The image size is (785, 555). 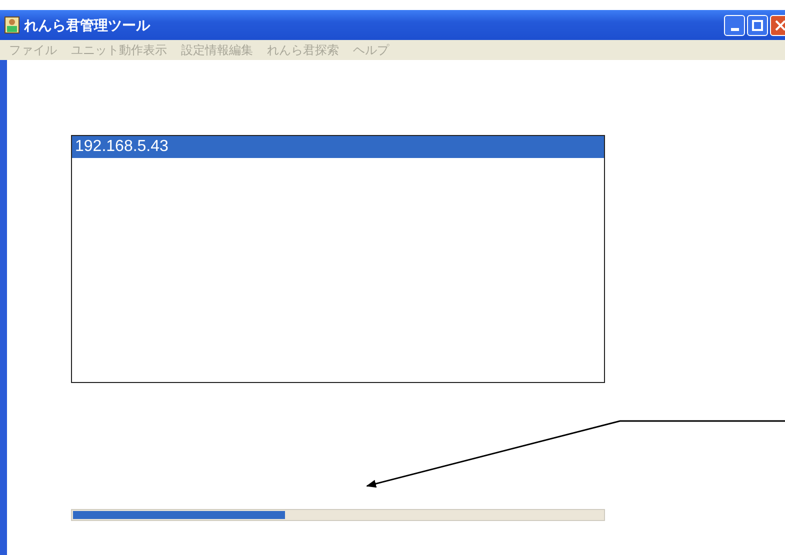 What do you see at coordinates (12, 25) in the screenshot?
I see `app-icon` at bounding box center [12, 25].